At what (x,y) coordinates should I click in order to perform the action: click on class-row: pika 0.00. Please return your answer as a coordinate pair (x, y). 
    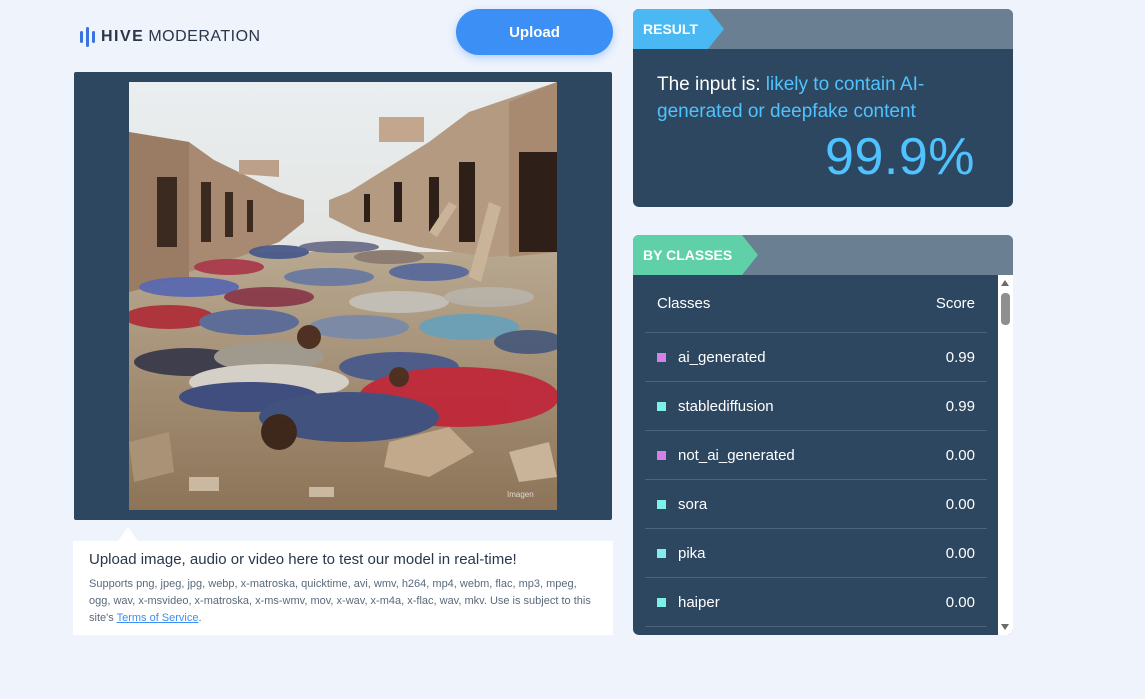
    Looking at the image, I should click on (816, 553).